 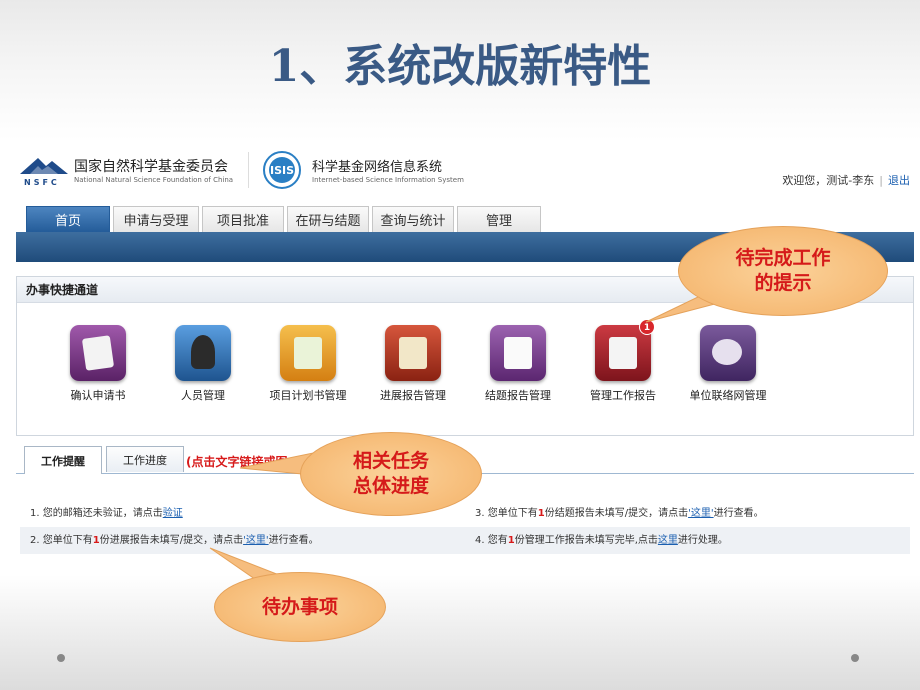 I want to click on progress-report-icon, so click(x=413, y=353).